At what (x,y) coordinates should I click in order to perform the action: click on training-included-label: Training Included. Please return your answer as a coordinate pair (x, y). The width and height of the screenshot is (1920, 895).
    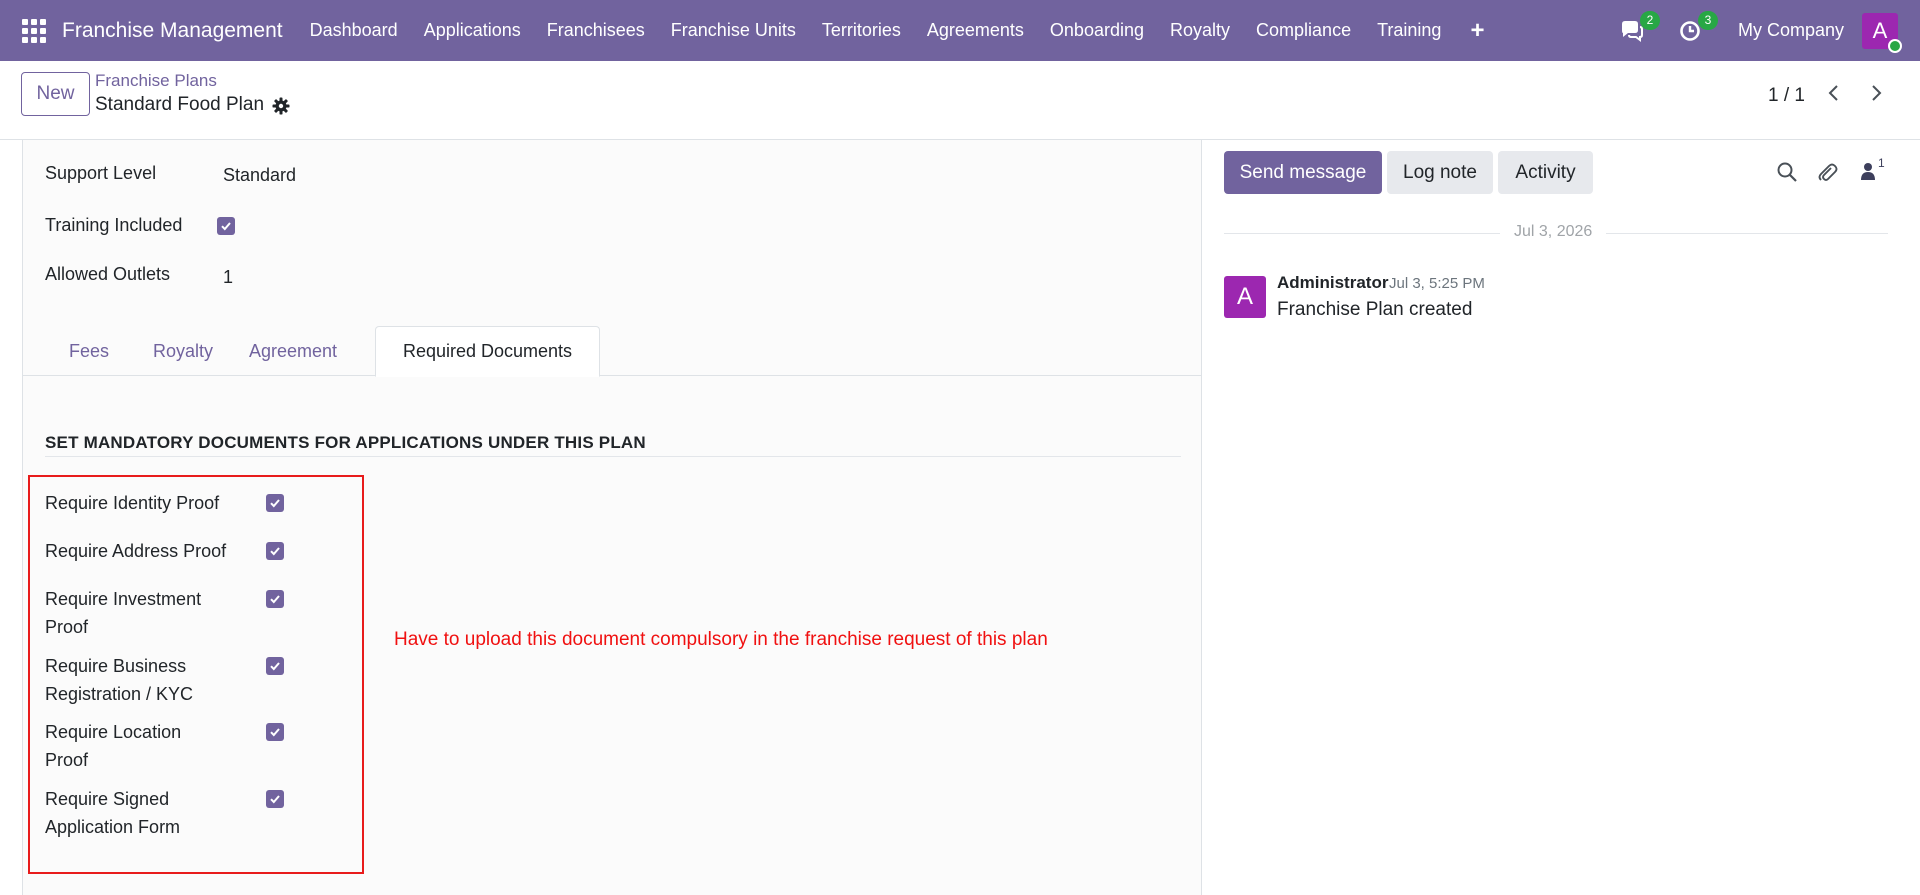
    Looking at the image, I should click on (114, 225).